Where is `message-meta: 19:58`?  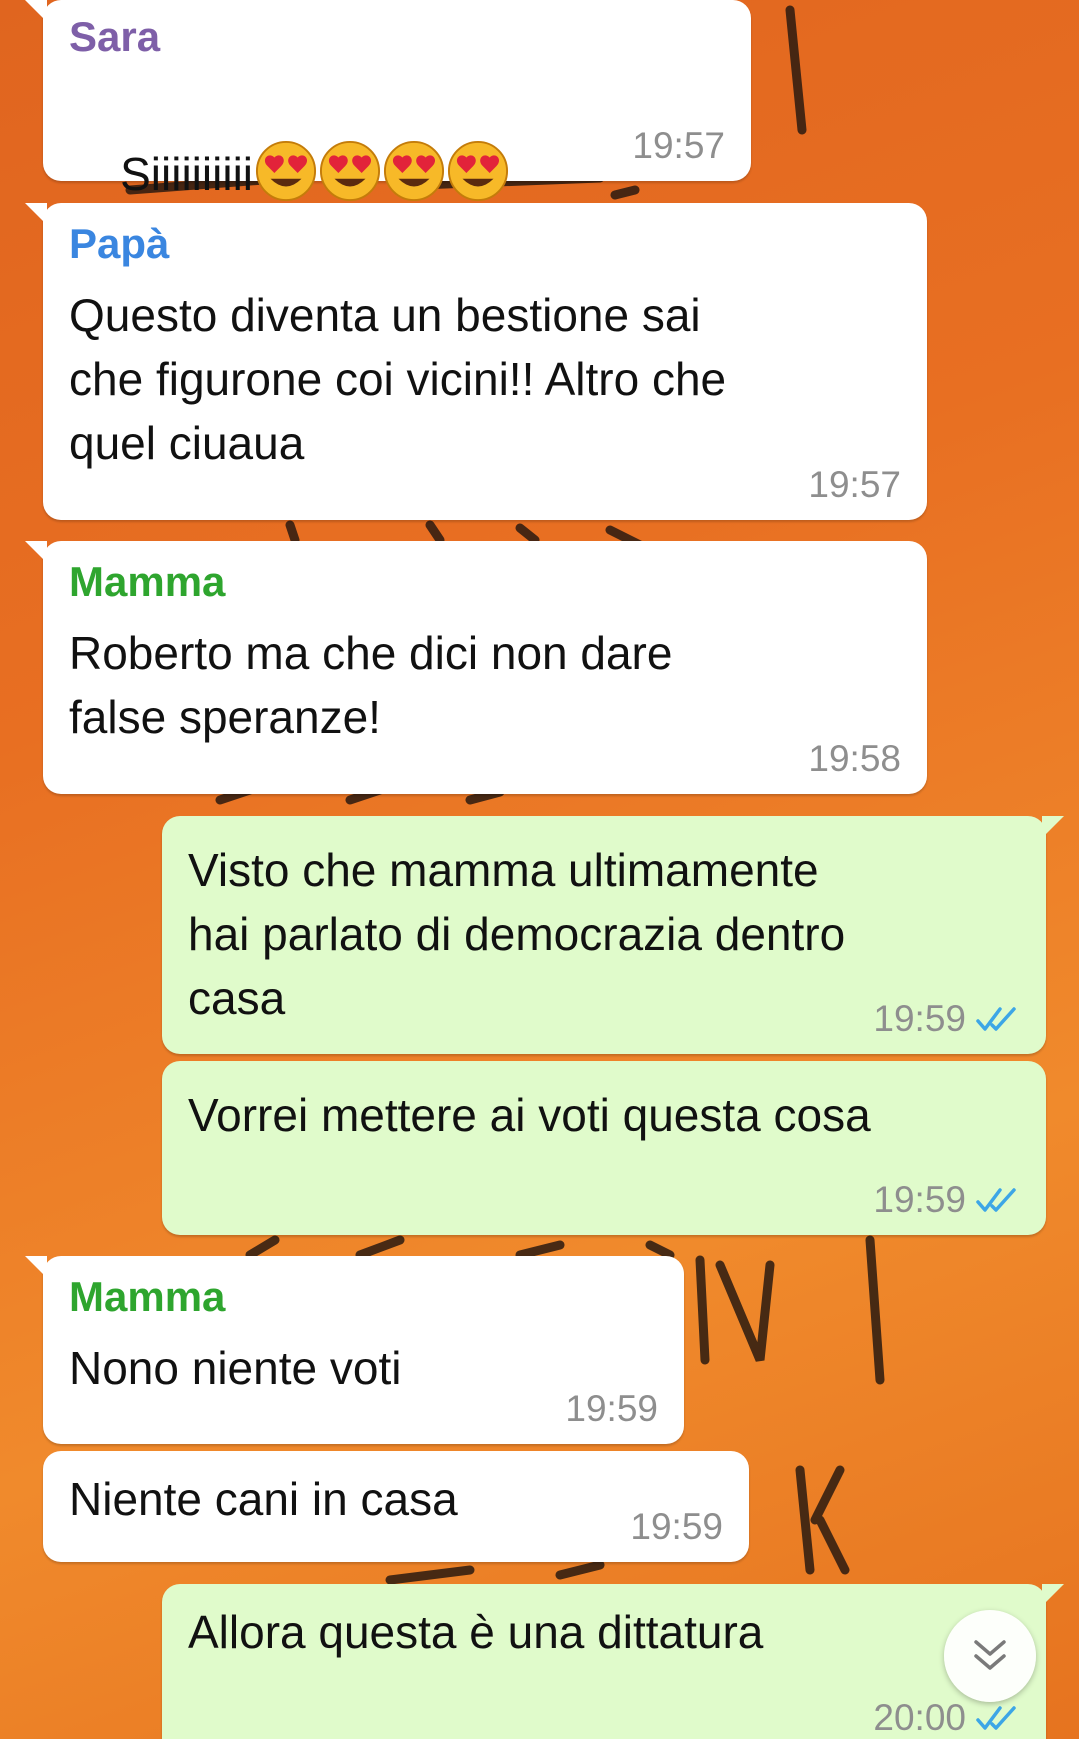 message-meta: 19:58 is located at coordinates (854, 759).